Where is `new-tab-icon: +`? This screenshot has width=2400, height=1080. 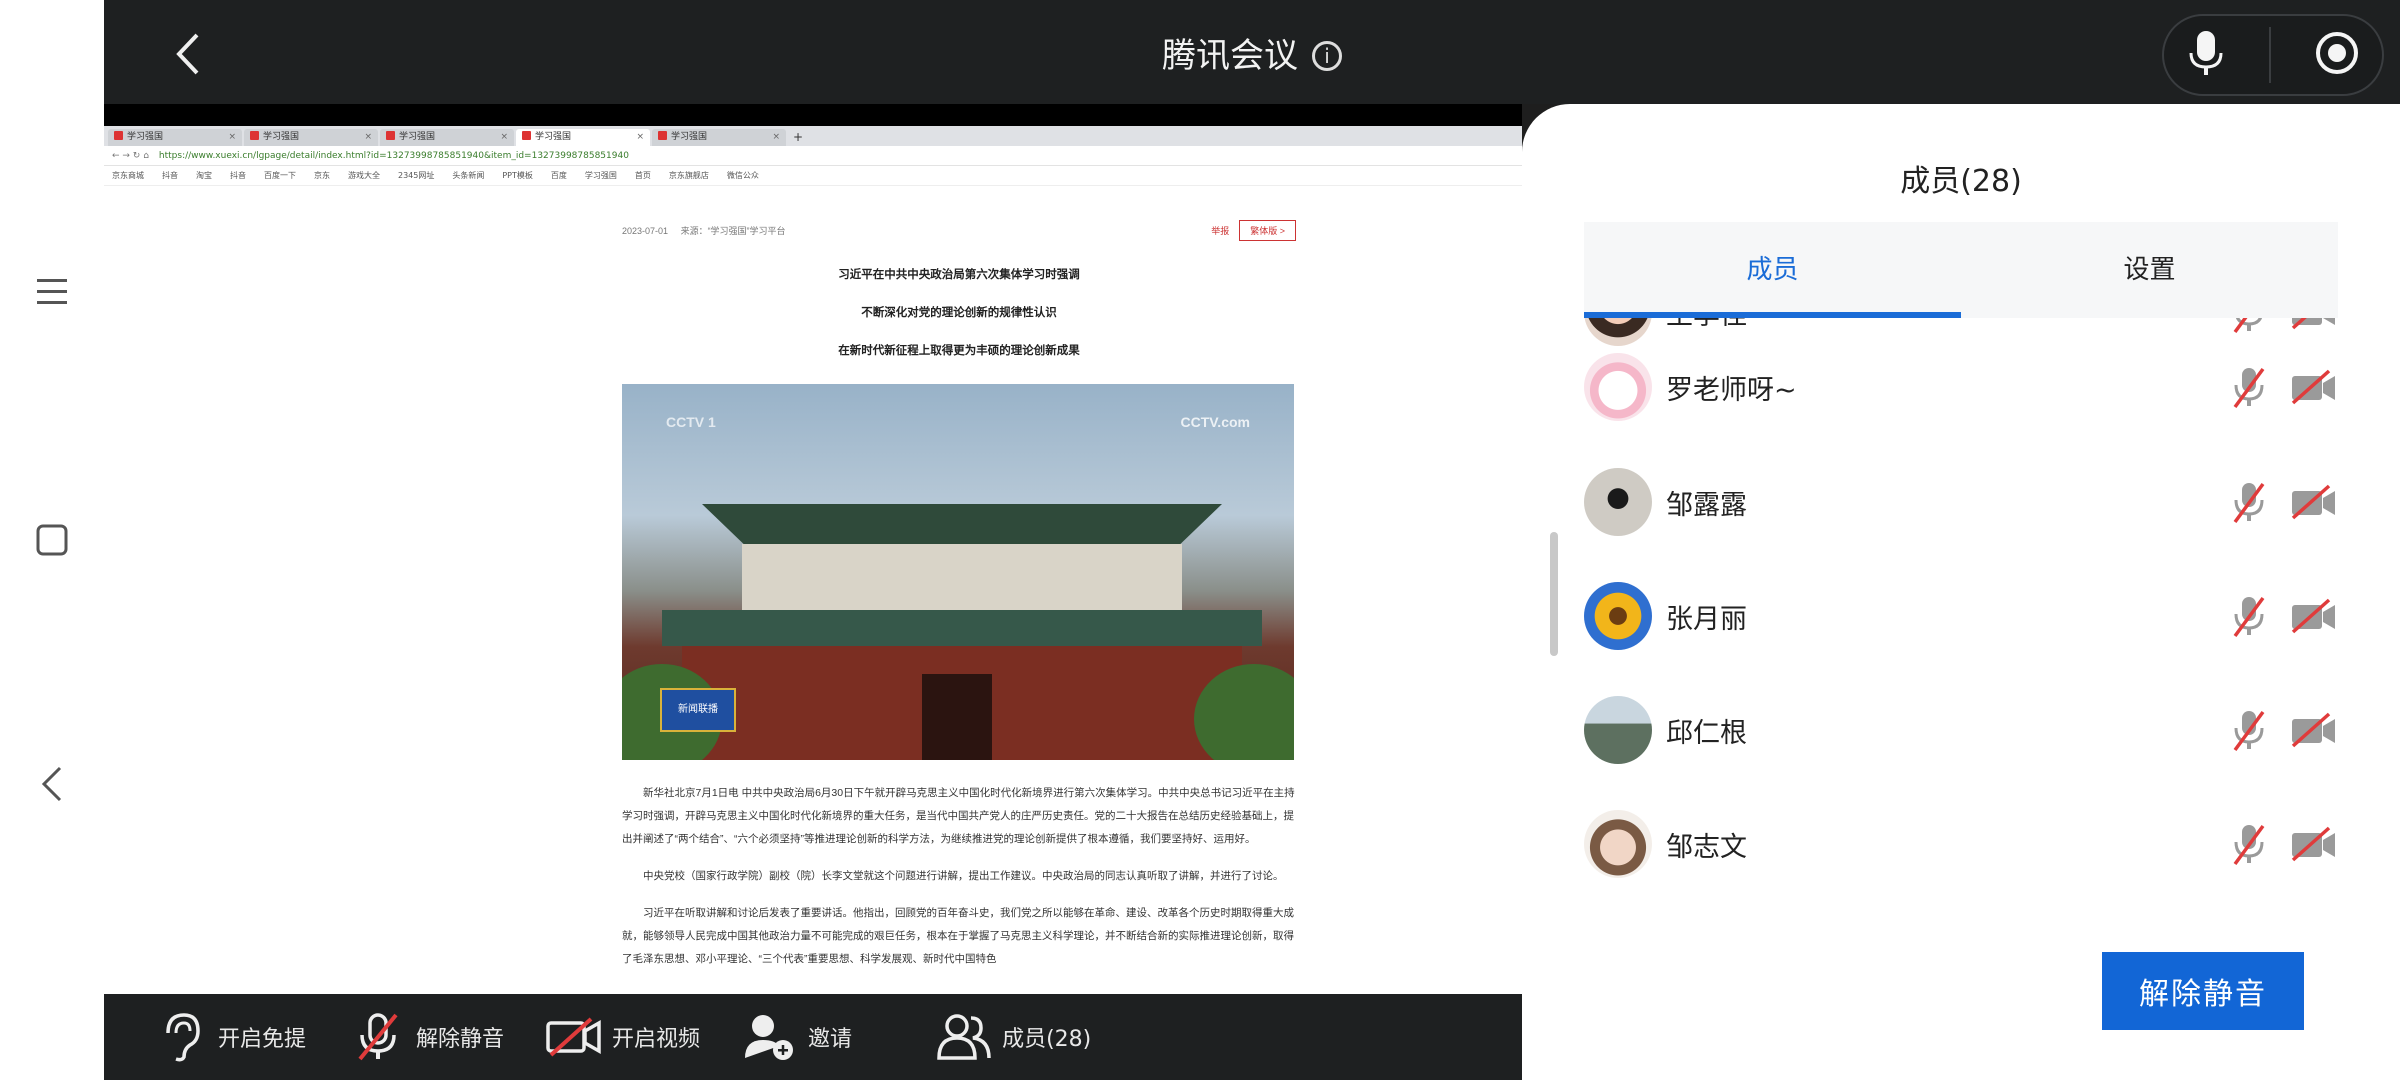
new-tab-icon: + is located at coordinates (798, 137).